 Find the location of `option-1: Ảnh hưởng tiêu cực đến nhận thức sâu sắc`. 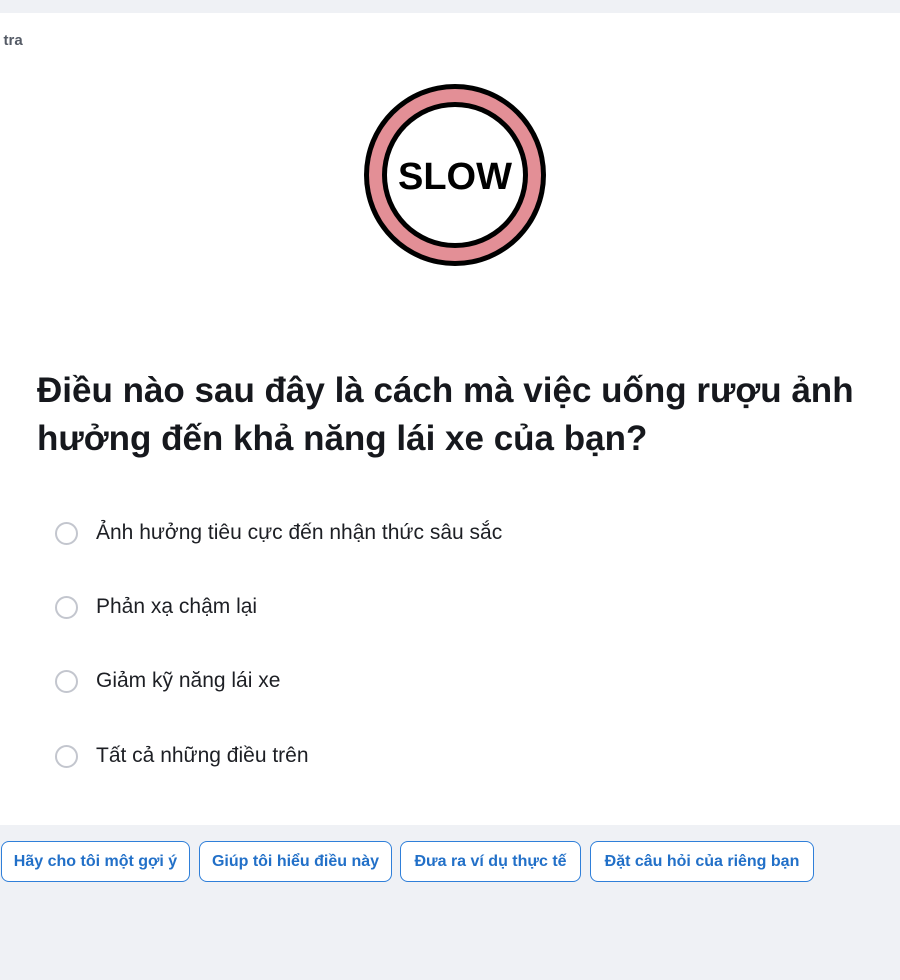

option-1: Ảnh hưởng tiêu cực đến nhận thức sâu sắc is located at coordinates (278, 533).